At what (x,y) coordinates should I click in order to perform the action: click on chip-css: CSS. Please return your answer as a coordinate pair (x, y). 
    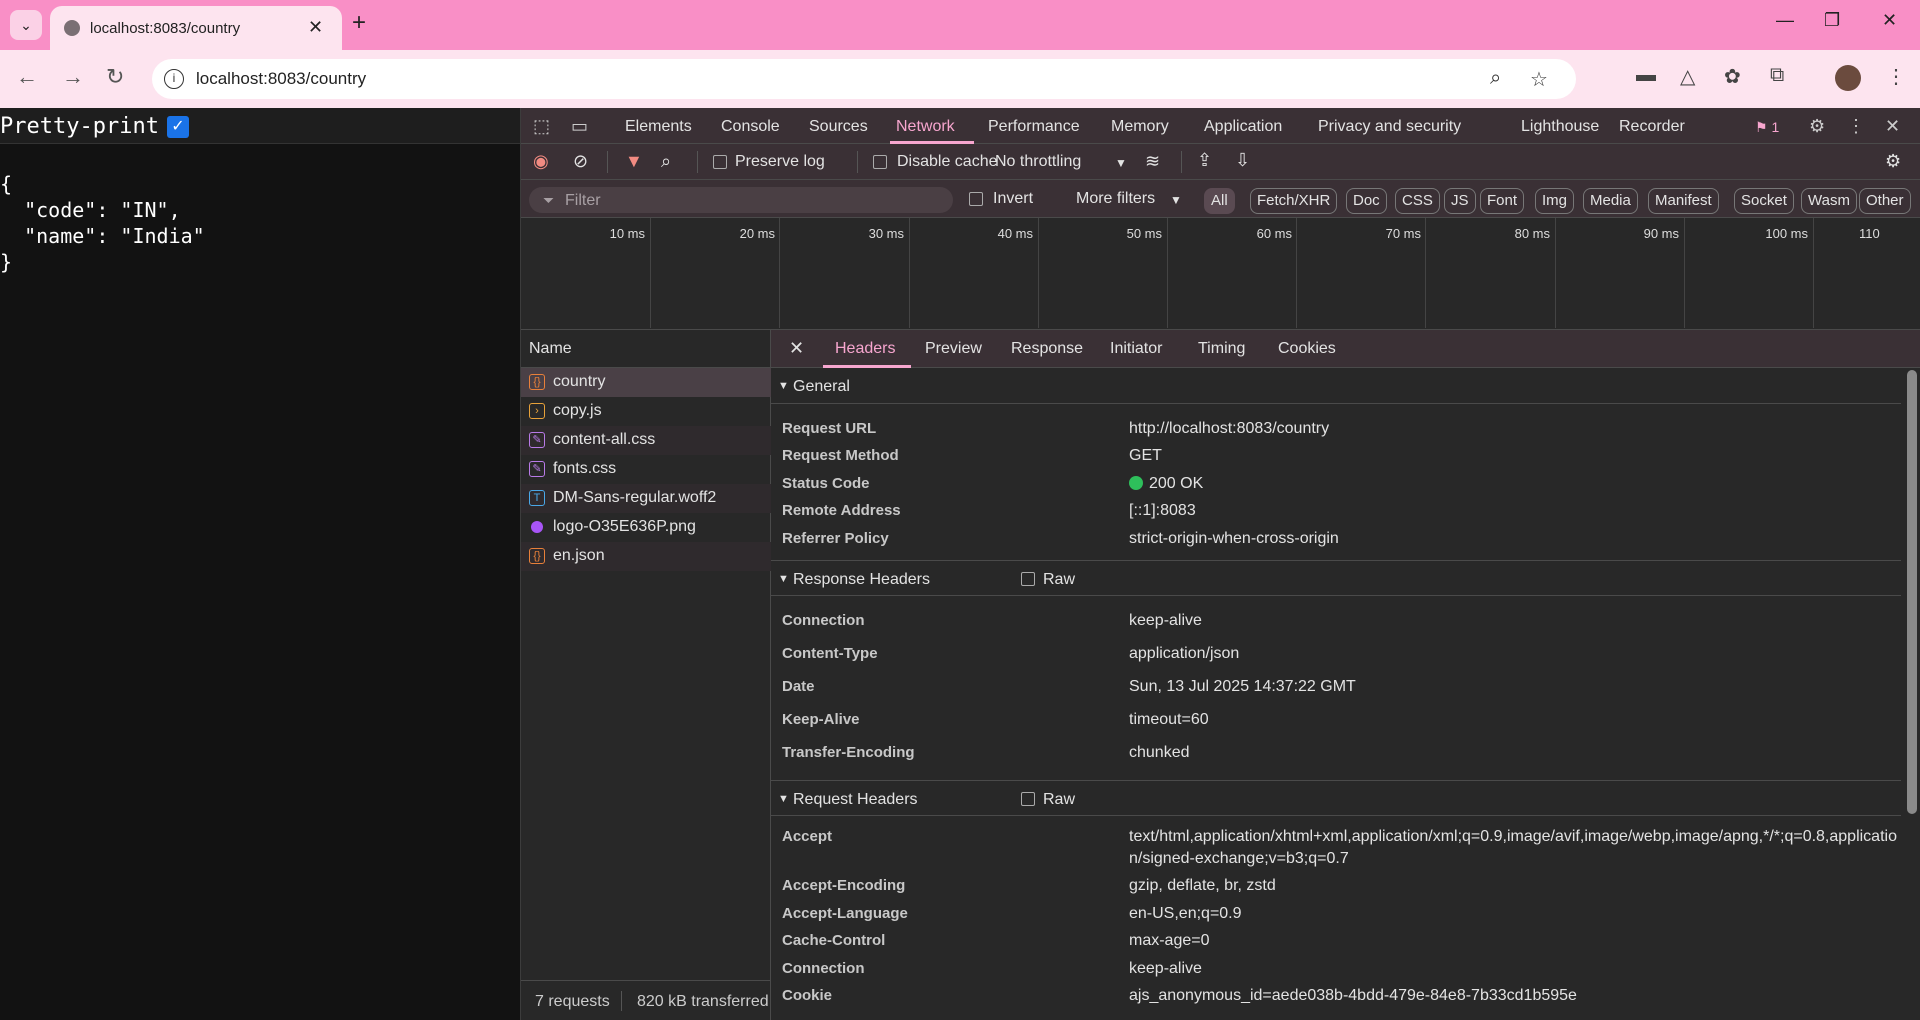
    Looking at the image, I should click on (1417, 201).